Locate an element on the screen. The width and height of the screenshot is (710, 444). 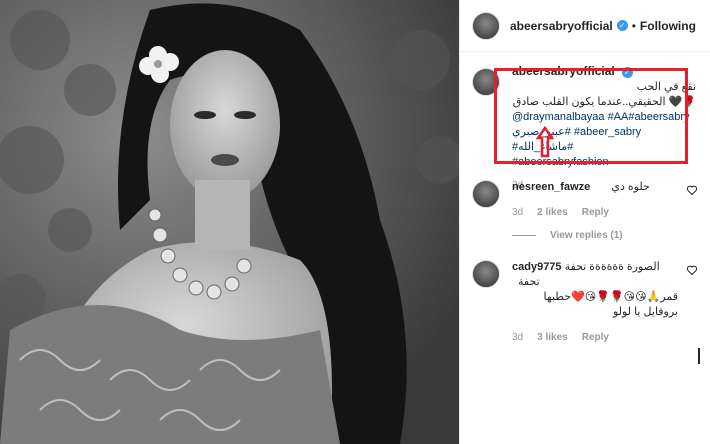
view-replies-button: View replies (1) is located at coordinates (567, 235).